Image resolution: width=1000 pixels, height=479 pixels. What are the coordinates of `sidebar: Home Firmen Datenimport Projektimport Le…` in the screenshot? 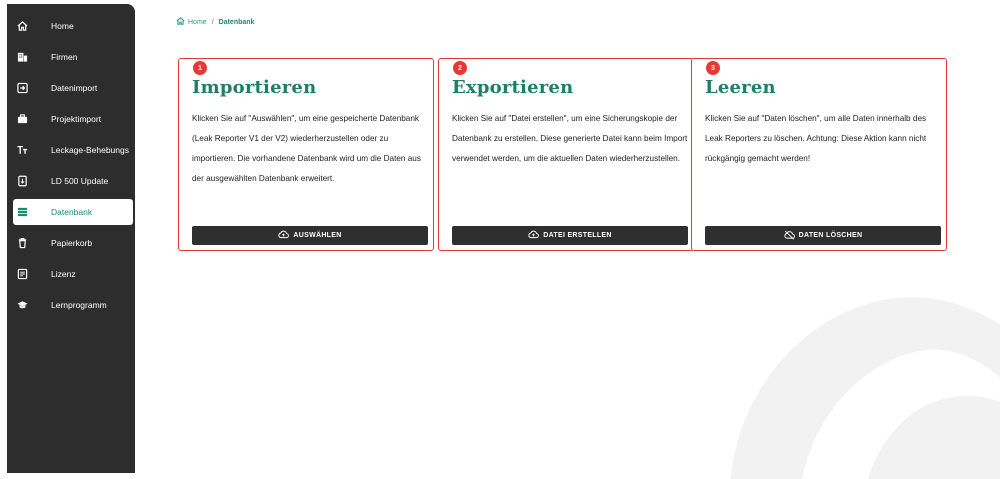 It's located at (71, 238).